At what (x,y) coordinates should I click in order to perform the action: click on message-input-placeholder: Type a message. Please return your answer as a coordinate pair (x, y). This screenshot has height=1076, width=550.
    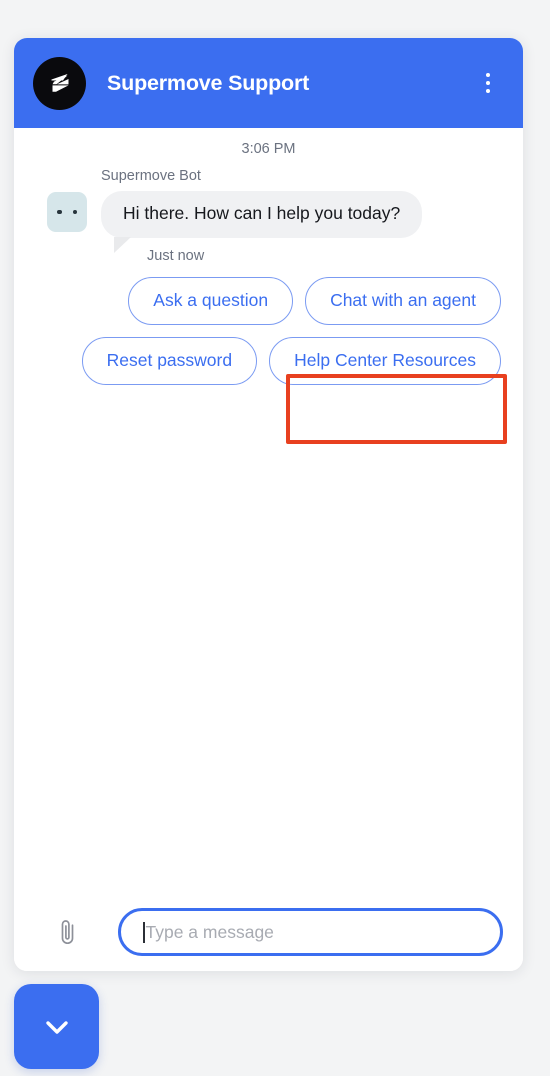
    Looking at the image, I should click on (209, 931).